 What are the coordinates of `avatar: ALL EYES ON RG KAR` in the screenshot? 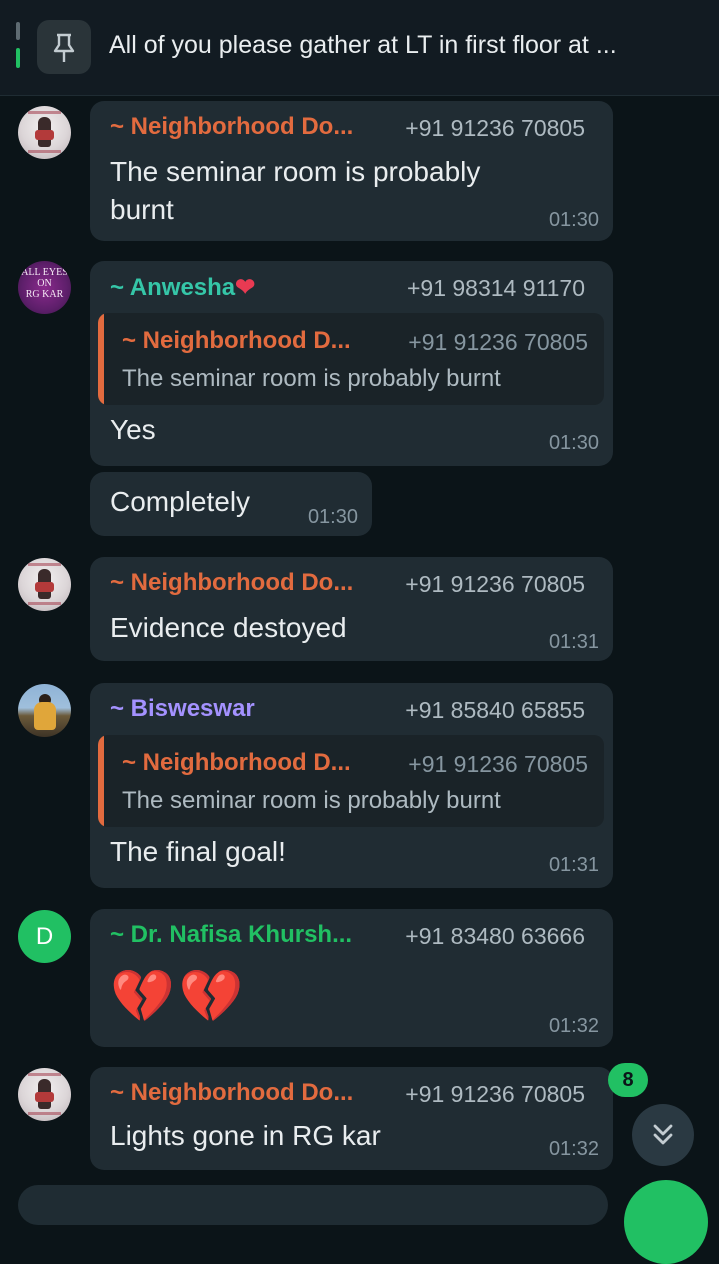 It's located at (44, 287).